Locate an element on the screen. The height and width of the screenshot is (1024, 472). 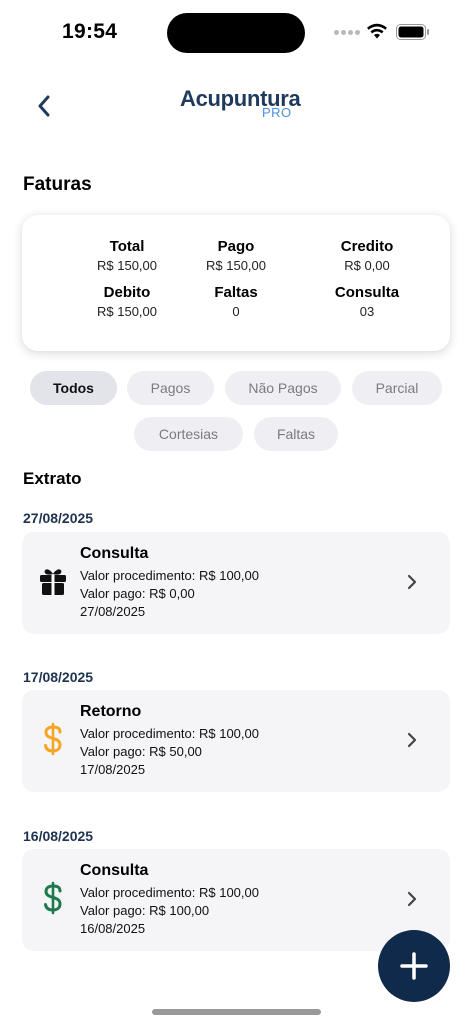
stat-credito-label: Credito is located at coordinates (367, 246).